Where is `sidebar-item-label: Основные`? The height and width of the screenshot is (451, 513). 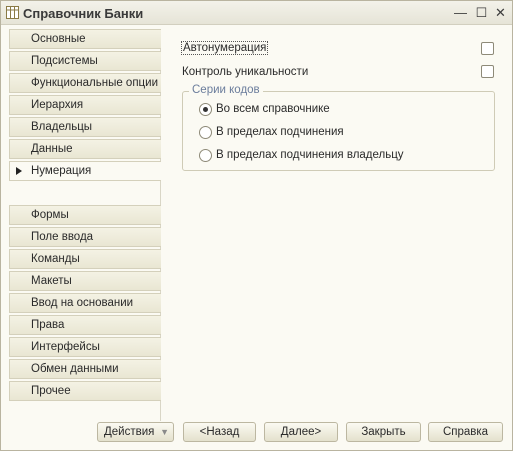 sidebar-item-label: Основные is located at coordinates (58, 39).